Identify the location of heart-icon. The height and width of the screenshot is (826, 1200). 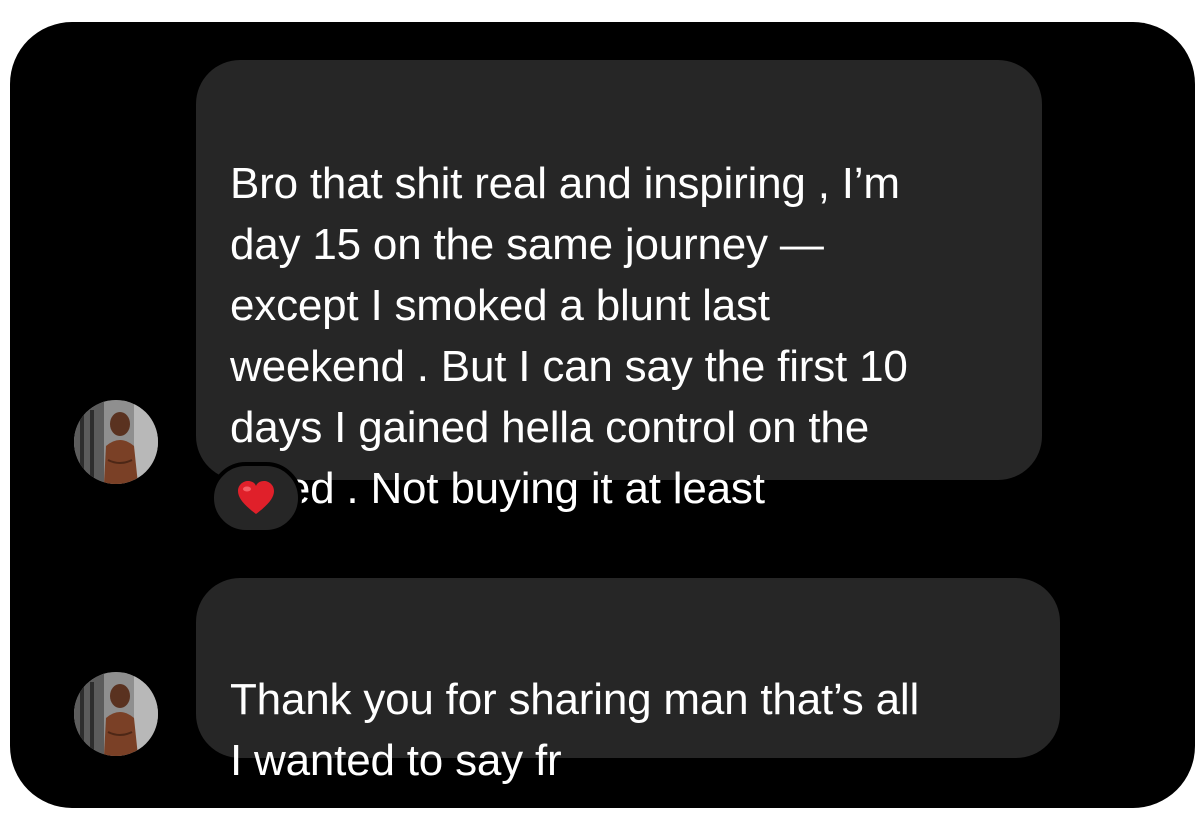
(256, 497).